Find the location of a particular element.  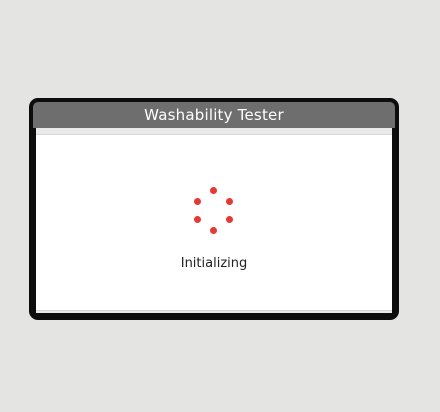

spinner-dot-top-left is located at coordinates (197, 201).